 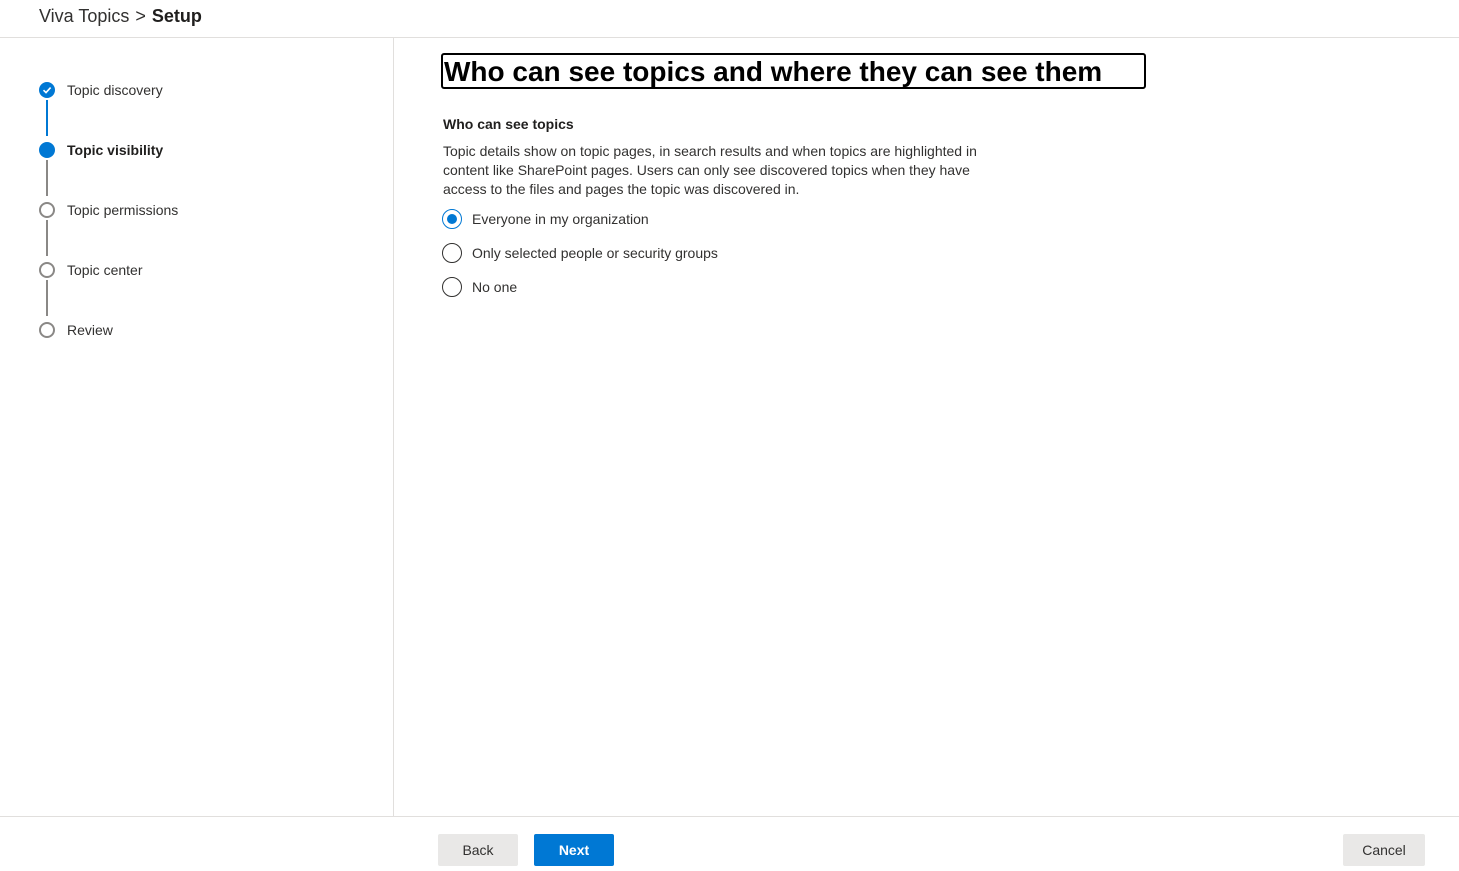 I want to click on radio-option-no-one: No one, so click(x=479, y=287).